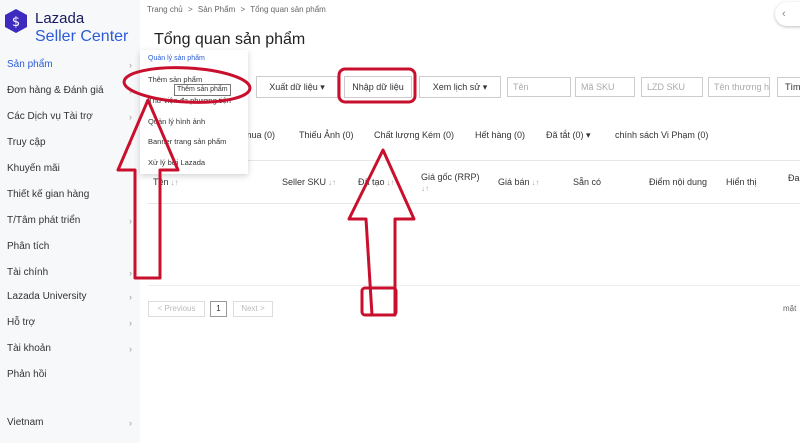 The height and width of the screenshot is (443, 800). I want to click on filter-tab-out-of-stock: Hết hàng (0), so click(500, 135).